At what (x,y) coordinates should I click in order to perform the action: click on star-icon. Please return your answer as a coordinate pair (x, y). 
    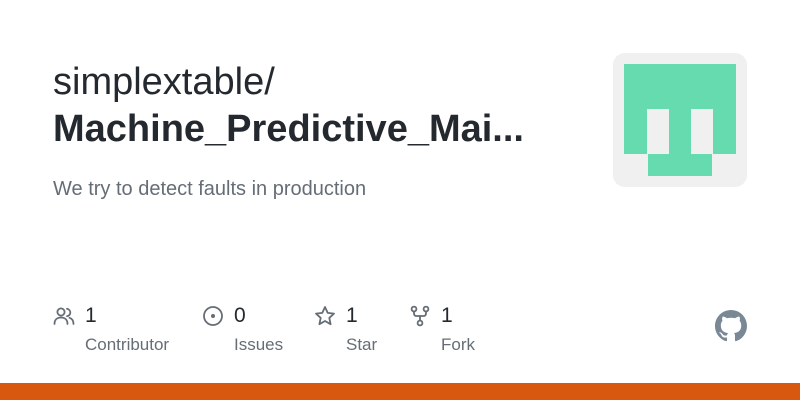
    Looking at the image, I should click on (325, 316).